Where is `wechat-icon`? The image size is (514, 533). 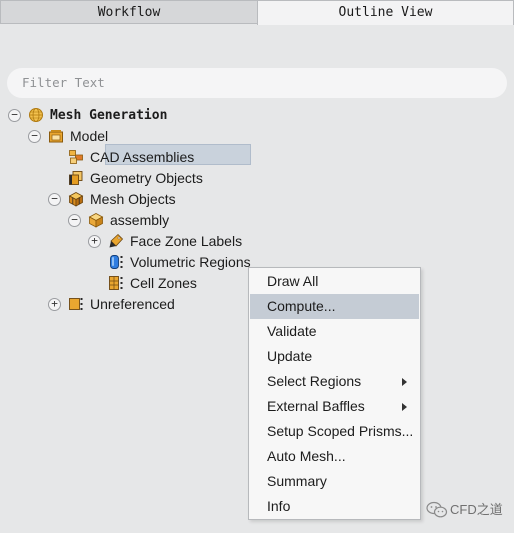
wechat-icon is located at coordinates (437, 509).